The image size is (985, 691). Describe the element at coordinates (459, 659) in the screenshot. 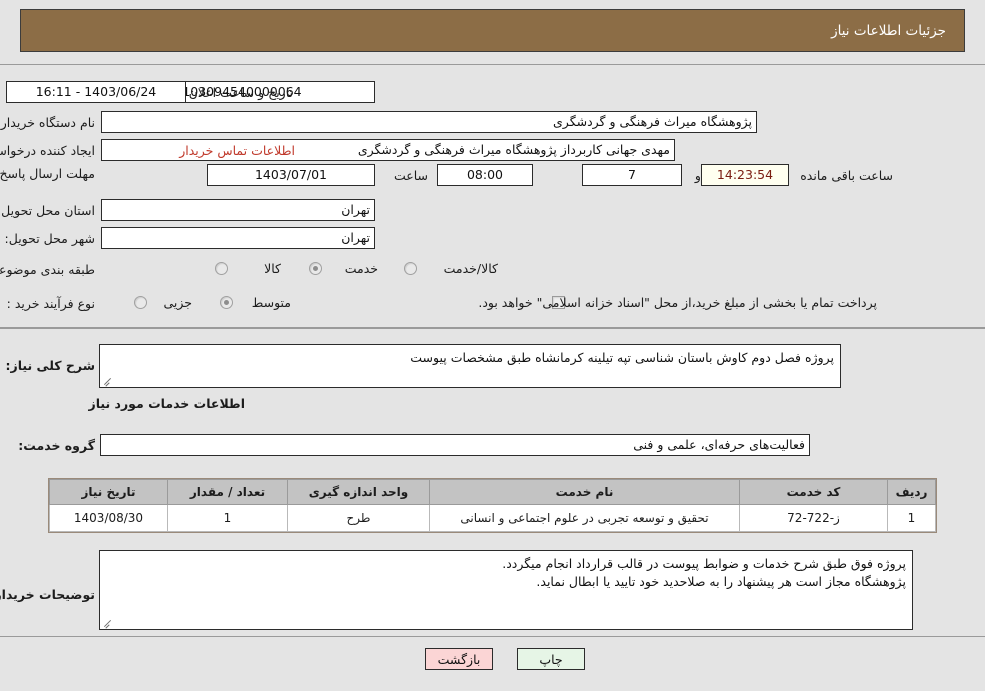

I see `back-button: بازگشت` at that location.